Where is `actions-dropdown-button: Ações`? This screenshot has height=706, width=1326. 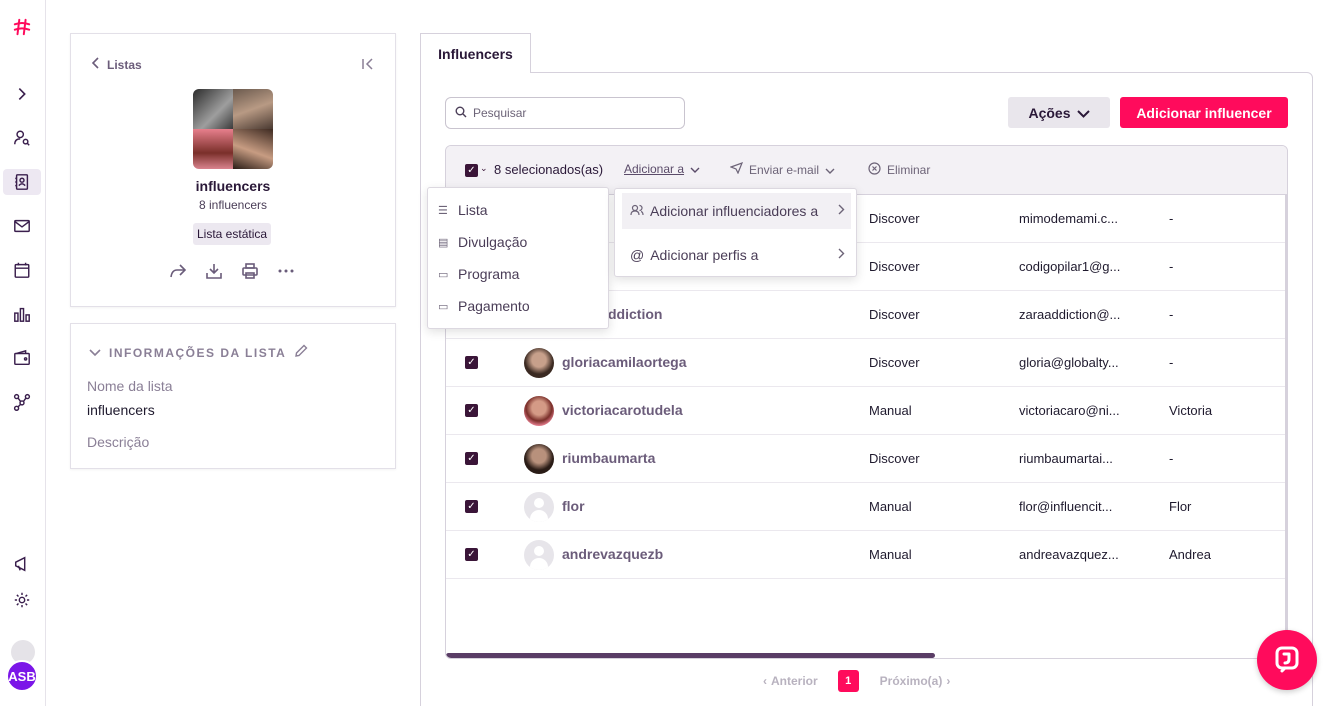
actions-dropdown-button: Ações is located at coordinates (1059, 112).